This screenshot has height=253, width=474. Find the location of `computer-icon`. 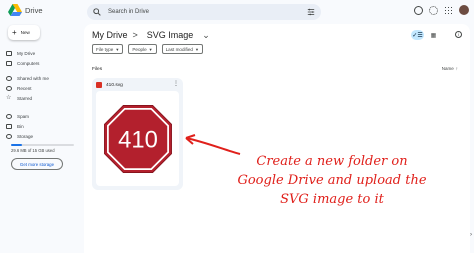

computer-icon is located at coordinates (9, 63).